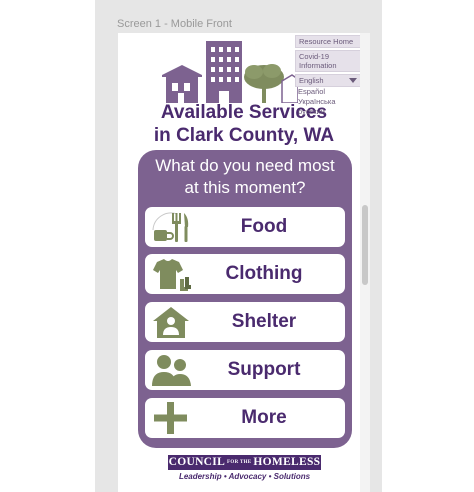  I want to click on plus-icon, so click(170, 418).